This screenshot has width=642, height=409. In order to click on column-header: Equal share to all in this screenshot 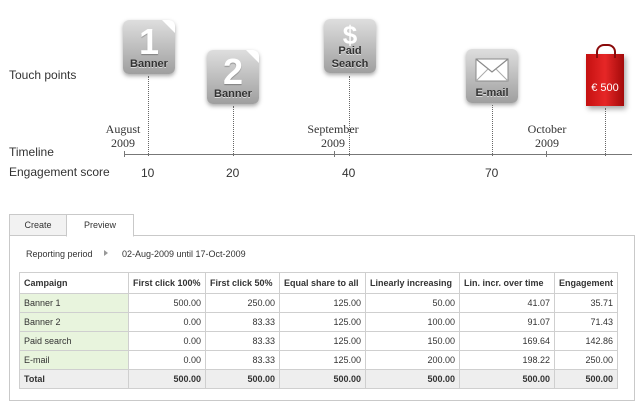, I will do `click(322, 283)`.